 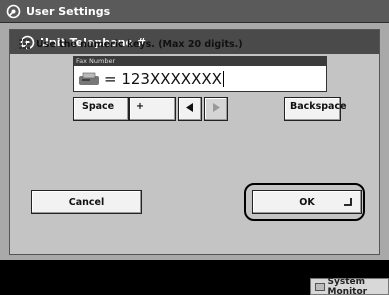 What do you see at coordinates (163, 78) in the screenshot?
I see `fax-number-value: = 123XXXXXXX` at bounding box center [163, 78].